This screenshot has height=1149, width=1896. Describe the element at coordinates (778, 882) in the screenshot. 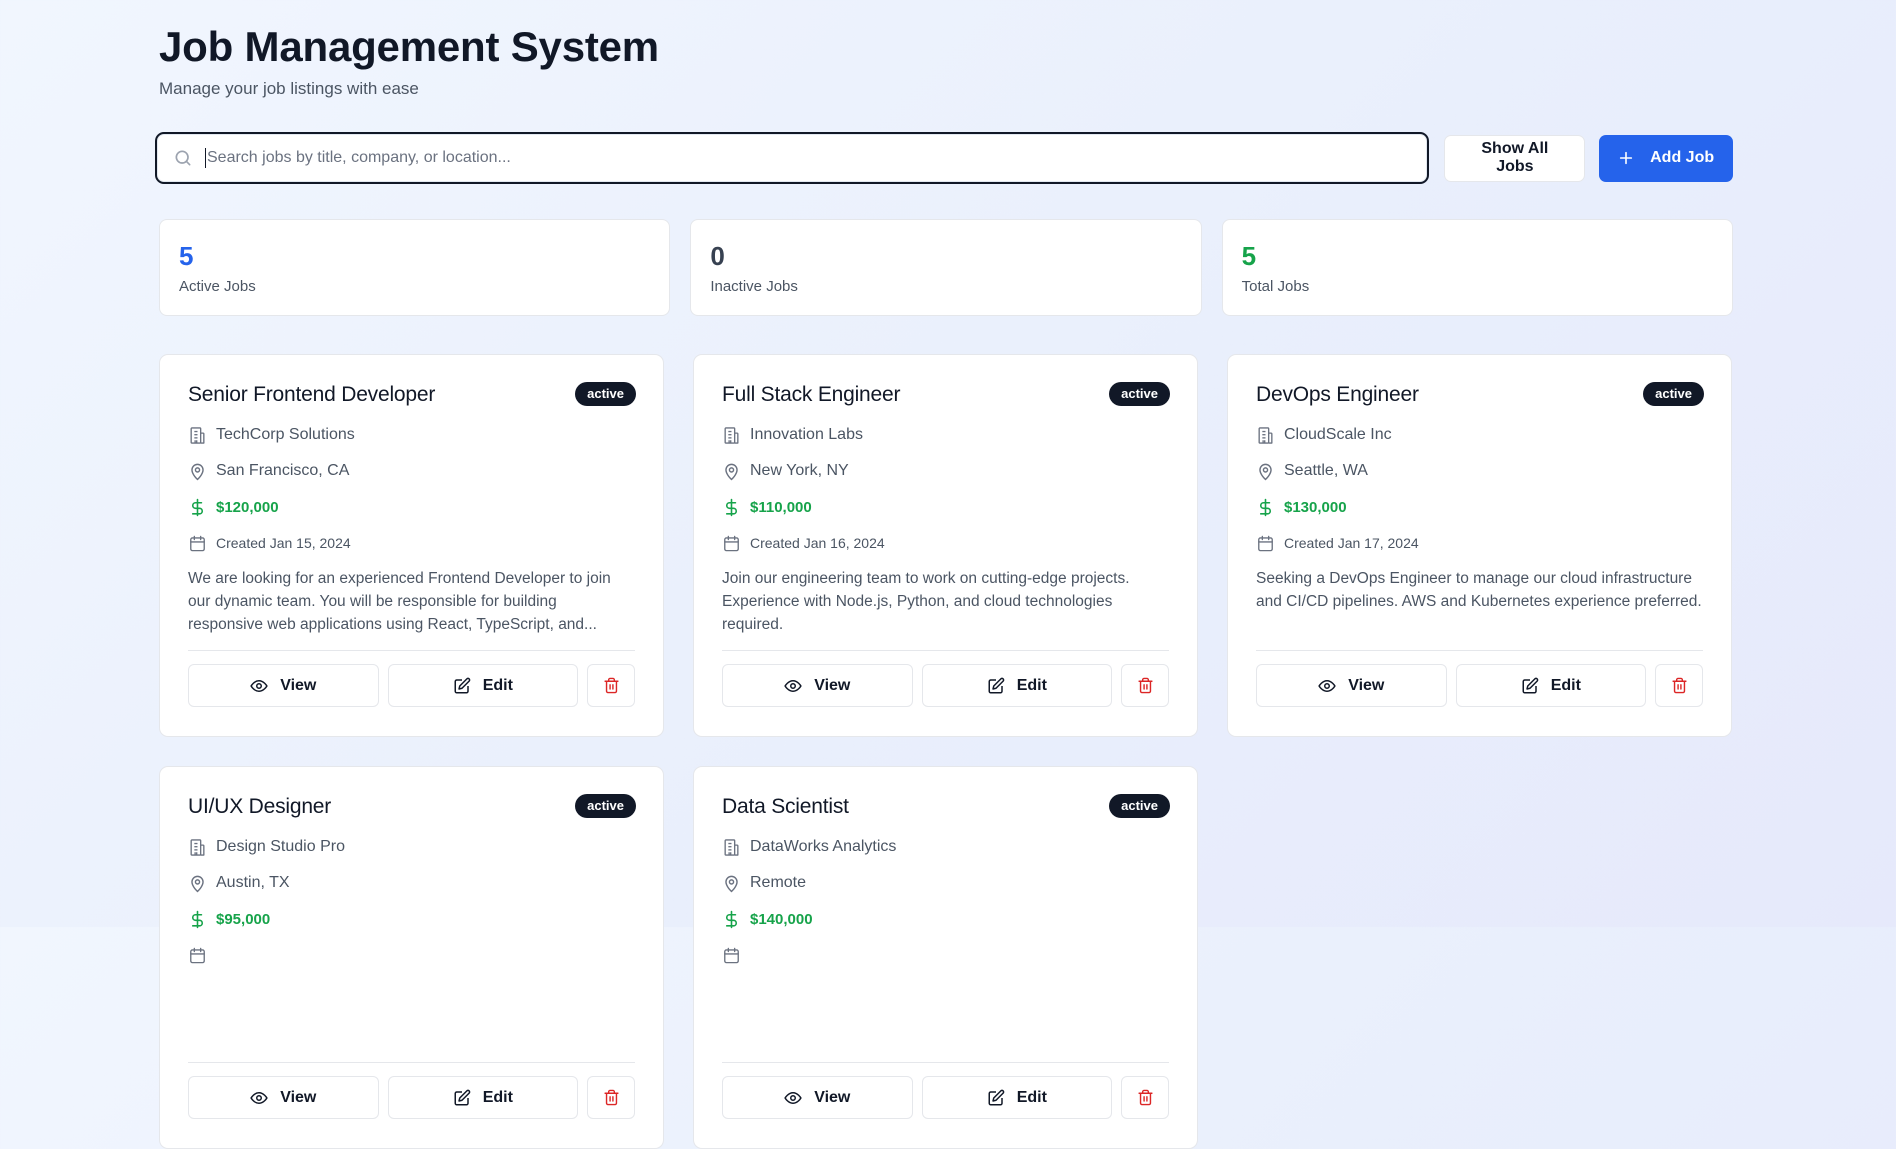

I see `location-text: Remote` at that location.